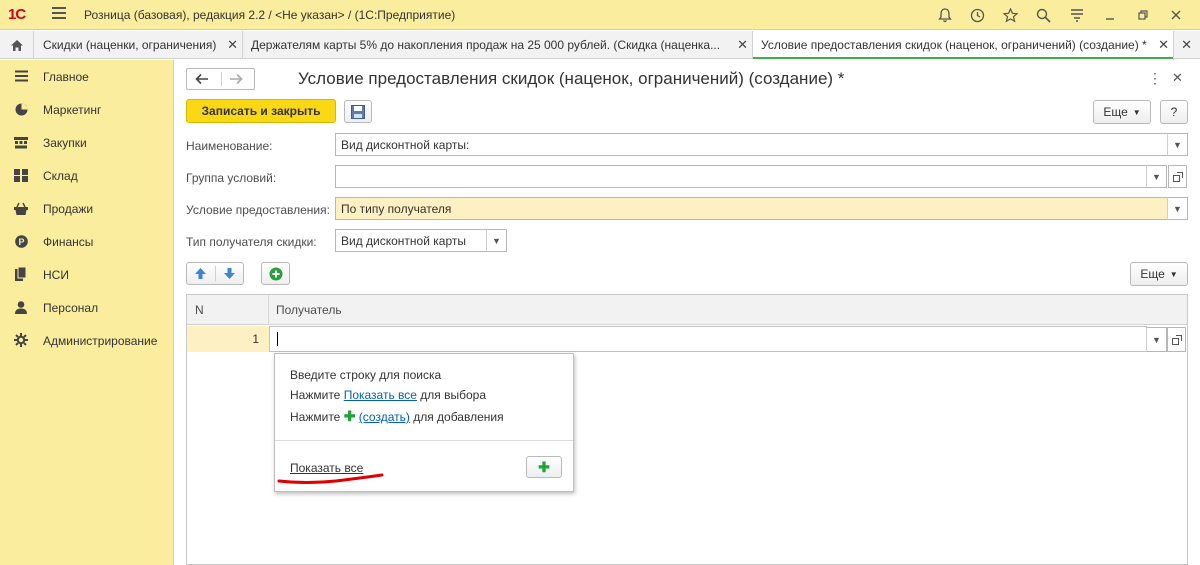  Describe the element at coordinates (71, 308) in the screenshot. I see `sidebar-item-label: Персонал` at that location.